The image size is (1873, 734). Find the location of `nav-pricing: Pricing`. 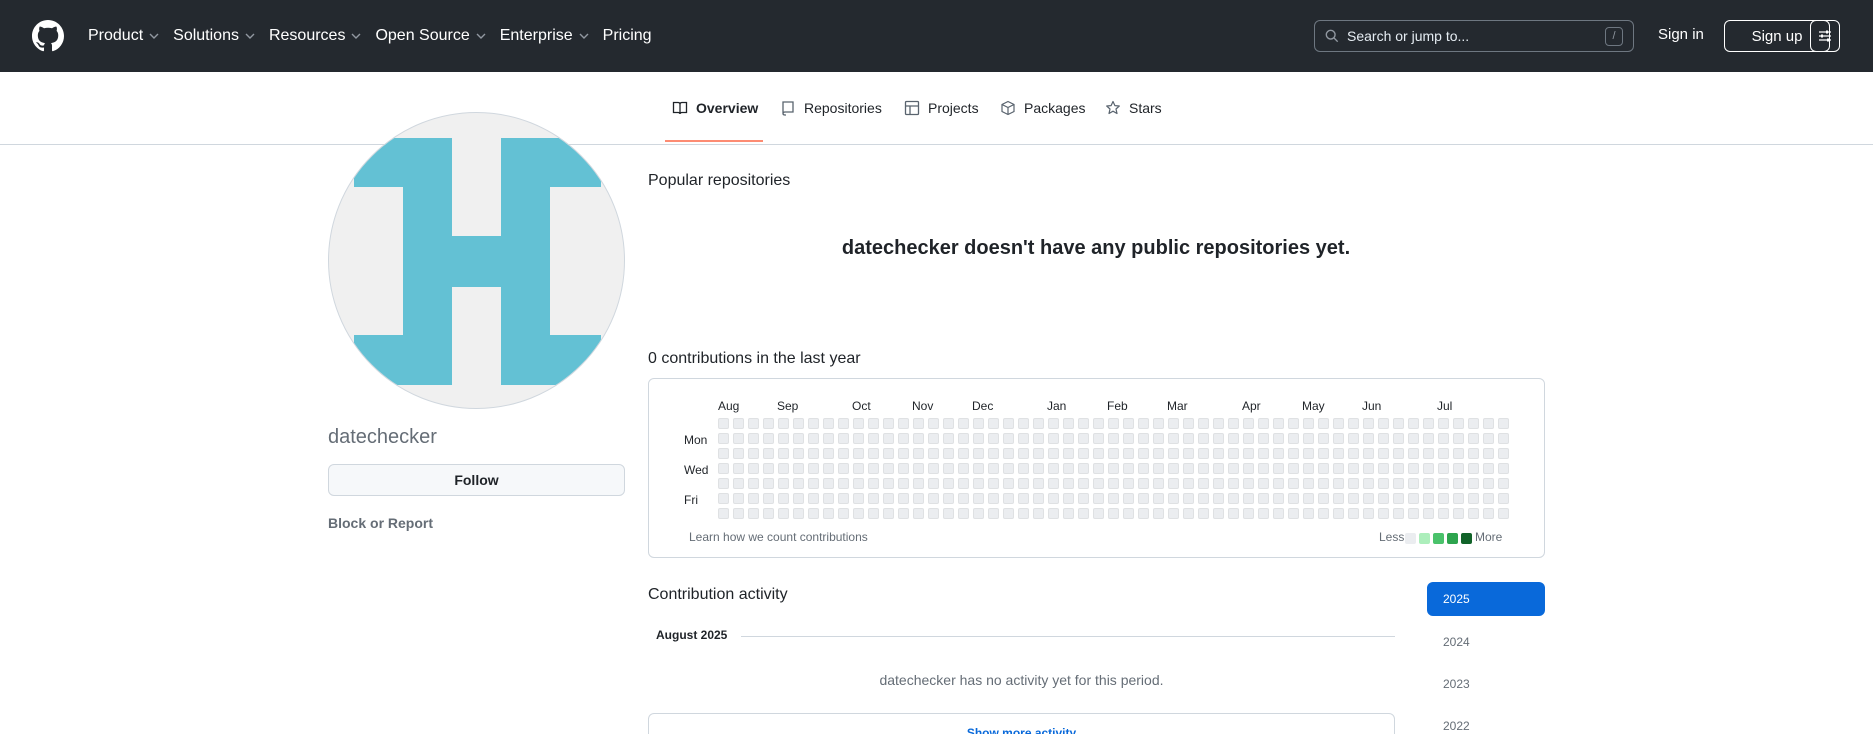

nav-pricing: Pricing is located at coordinates (627, 36).